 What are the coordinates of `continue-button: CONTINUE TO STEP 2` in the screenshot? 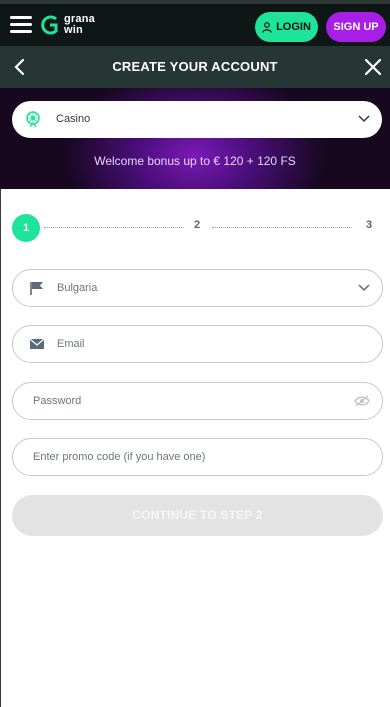 It's located at (197, 515).